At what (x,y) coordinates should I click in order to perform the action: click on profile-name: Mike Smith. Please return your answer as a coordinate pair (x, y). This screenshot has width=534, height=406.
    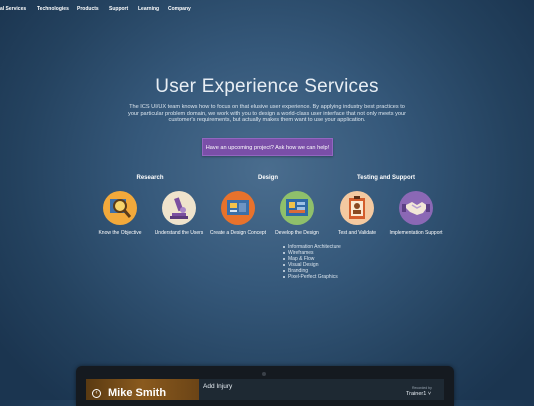
    Looking at the image, I should click on (137, 393).